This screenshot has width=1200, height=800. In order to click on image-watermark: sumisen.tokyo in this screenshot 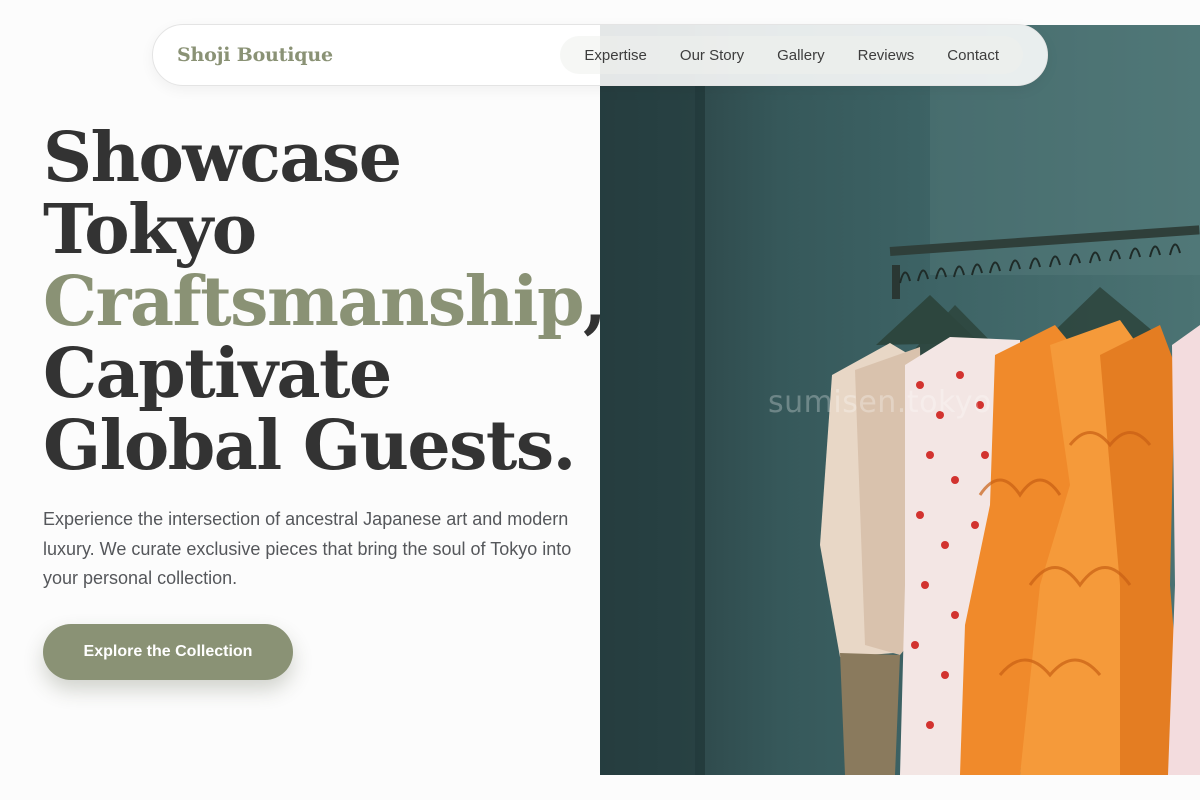, I will do `click(880, 402)`.